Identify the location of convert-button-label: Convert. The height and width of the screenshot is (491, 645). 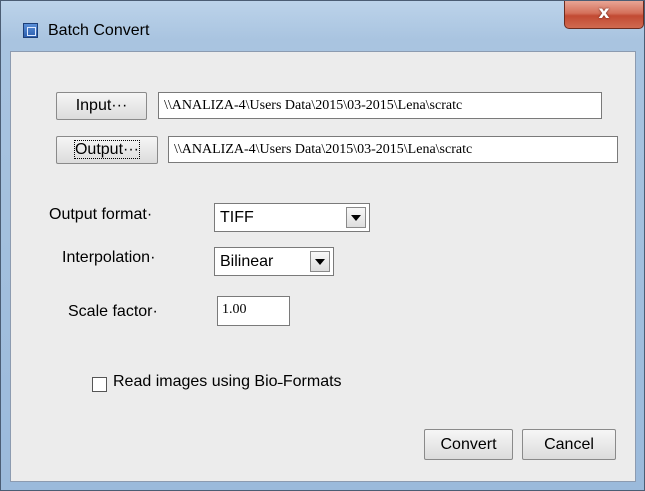
(468, 444).